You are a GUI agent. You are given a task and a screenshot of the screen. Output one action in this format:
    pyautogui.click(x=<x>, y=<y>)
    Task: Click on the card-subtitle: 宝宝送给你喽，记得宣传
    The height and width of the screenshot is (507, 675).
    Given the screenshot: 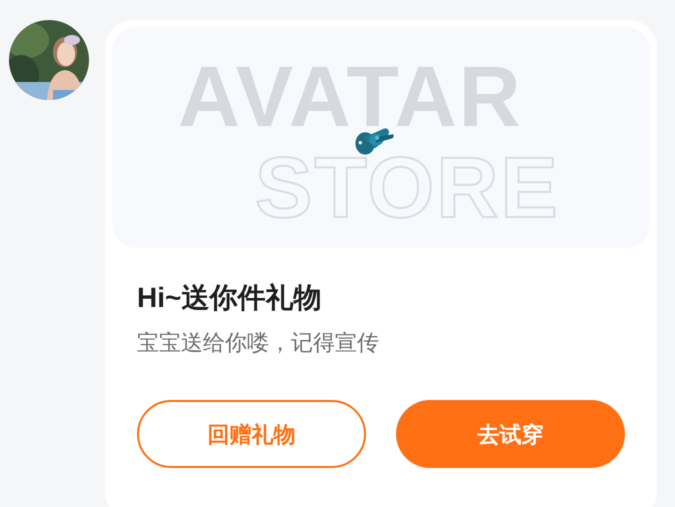 What is the action you would take?
    pyautogui.click(x=258, y=343)
    